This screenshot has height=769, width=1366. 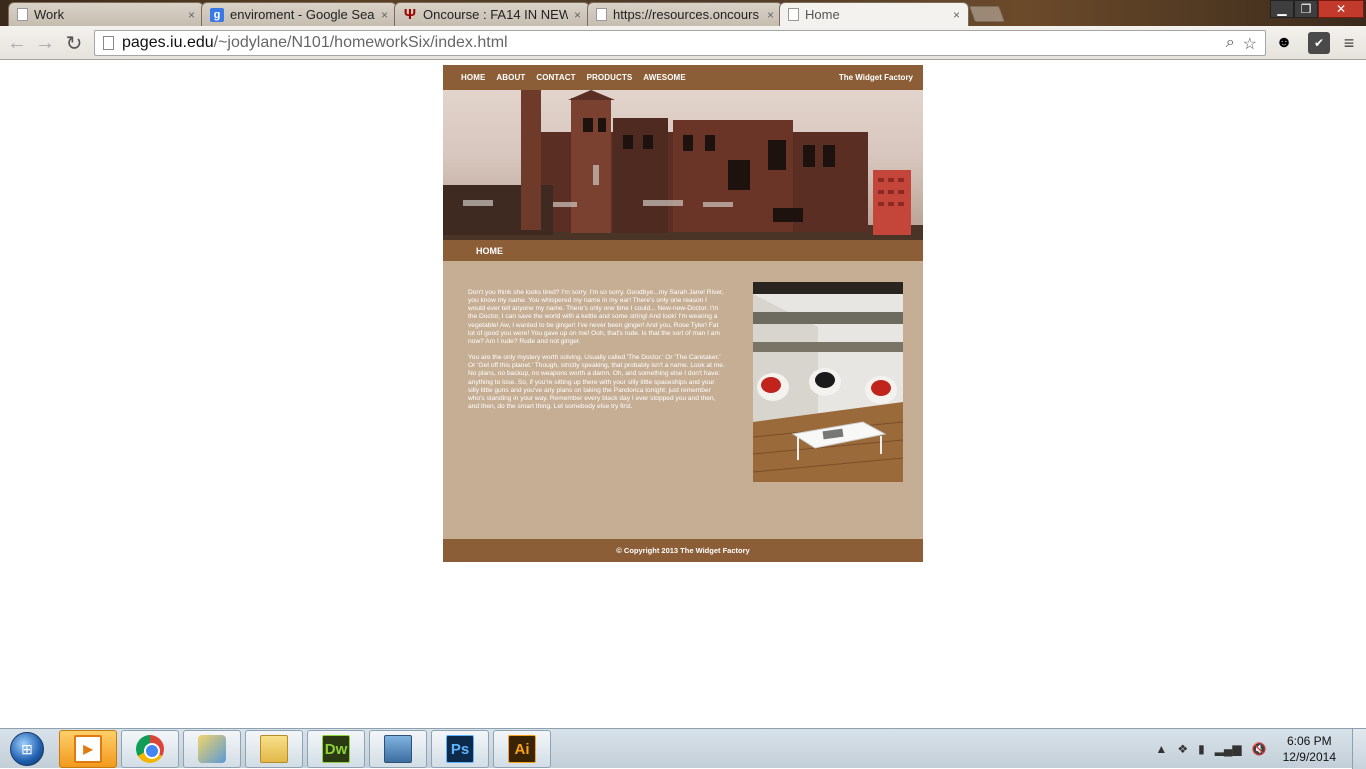 What do you see at coordinates (360, 42) in the screenshot?
I see `url-path: /~jodylane/N101/homeworkSix/index.html` at bounding box center [360, 42].